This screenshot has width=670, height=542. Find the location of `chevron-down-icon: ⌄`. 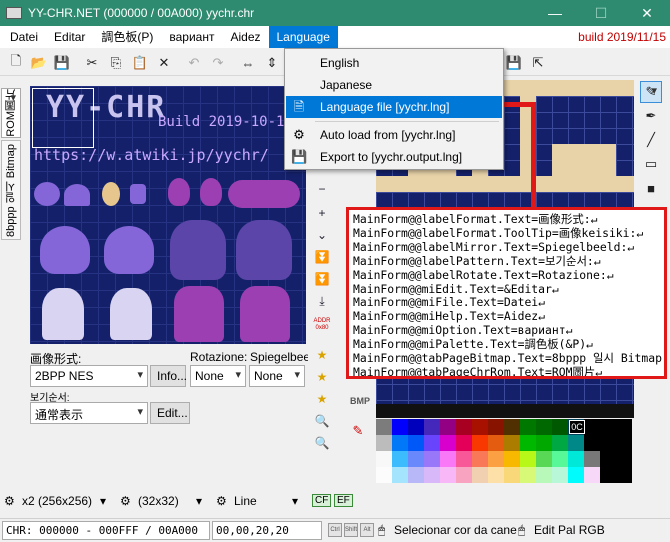

chevron-down-icon: ⌄ is located at coordinates (322, 235).